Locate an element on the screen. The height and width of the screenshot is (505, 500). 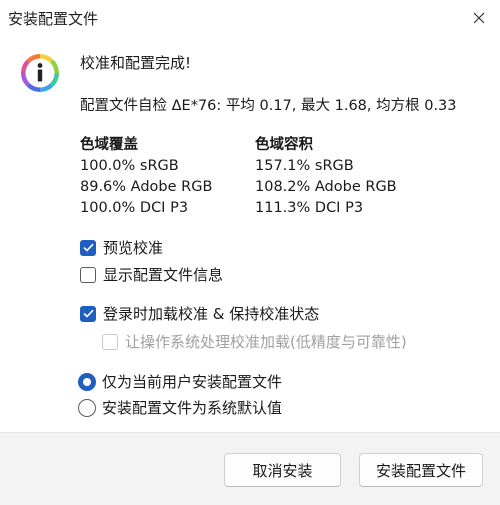
preview-calibration-label: 预览校准 is located at coordinates (133, 248).